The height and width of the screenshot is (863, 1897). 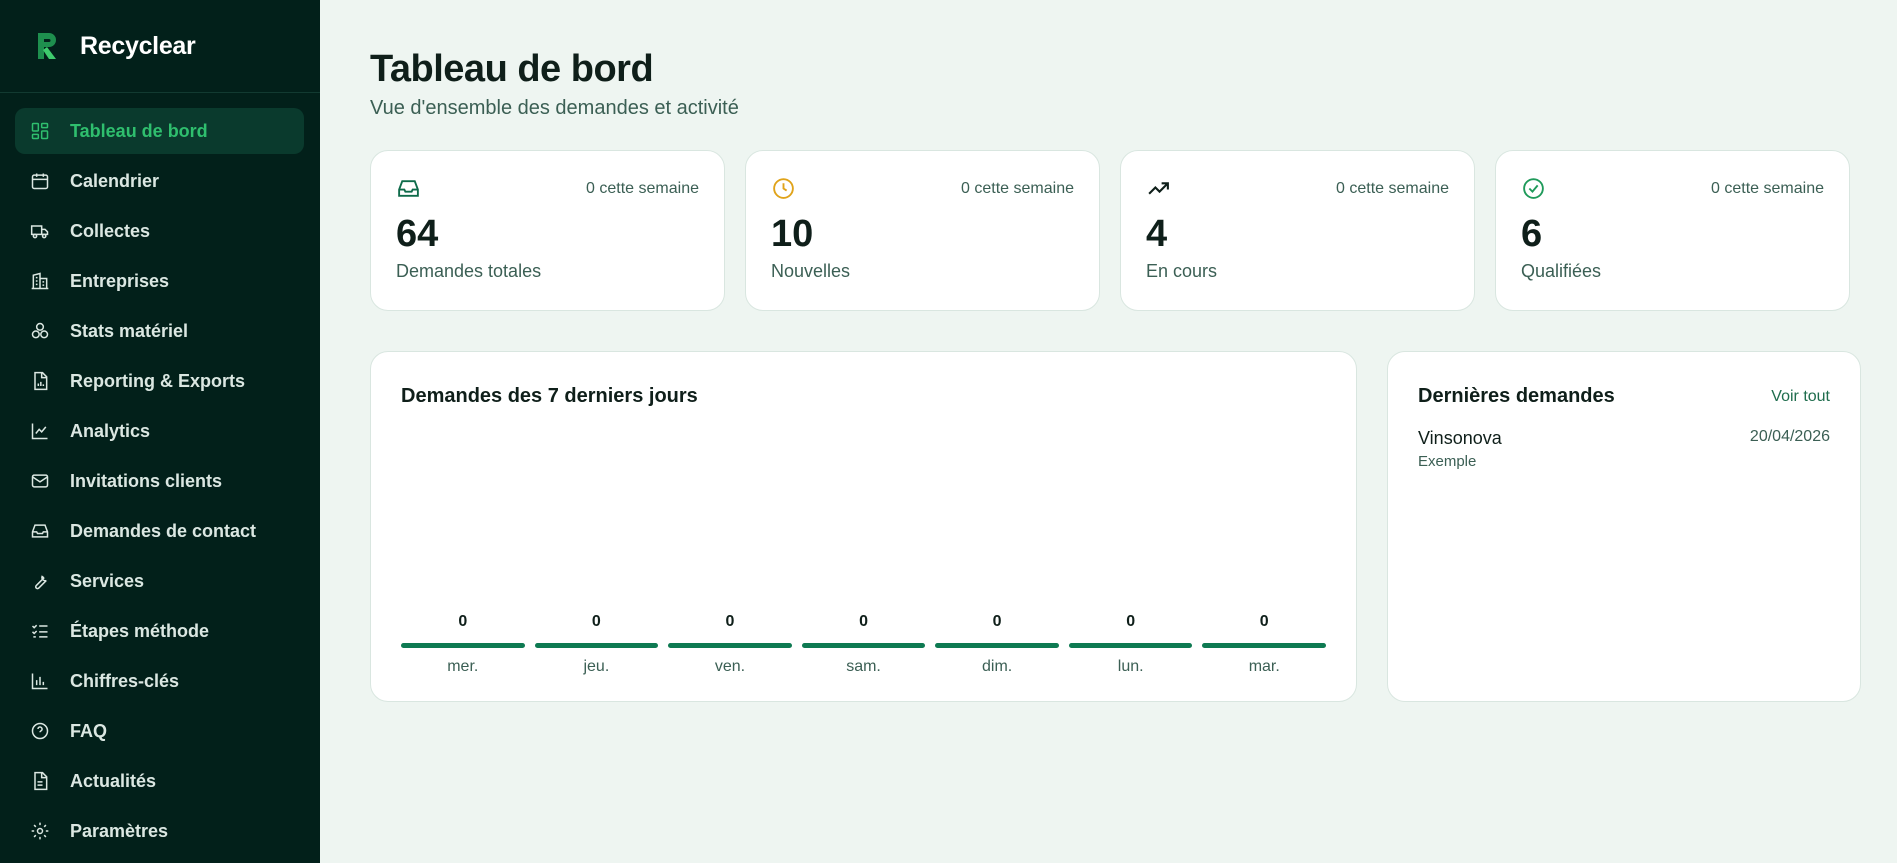 I want to click on stat-value: 64, so click(x=417, y=234).